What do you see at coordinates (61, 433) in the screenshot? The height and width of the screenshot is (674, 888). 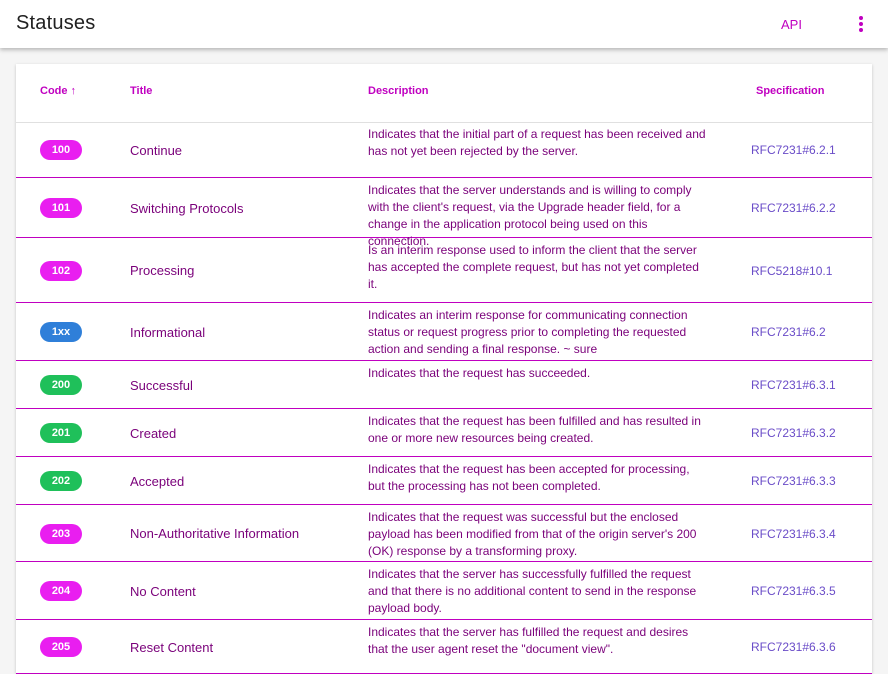 I see `status-code-badge: 201` at bounding box center [61, 433].